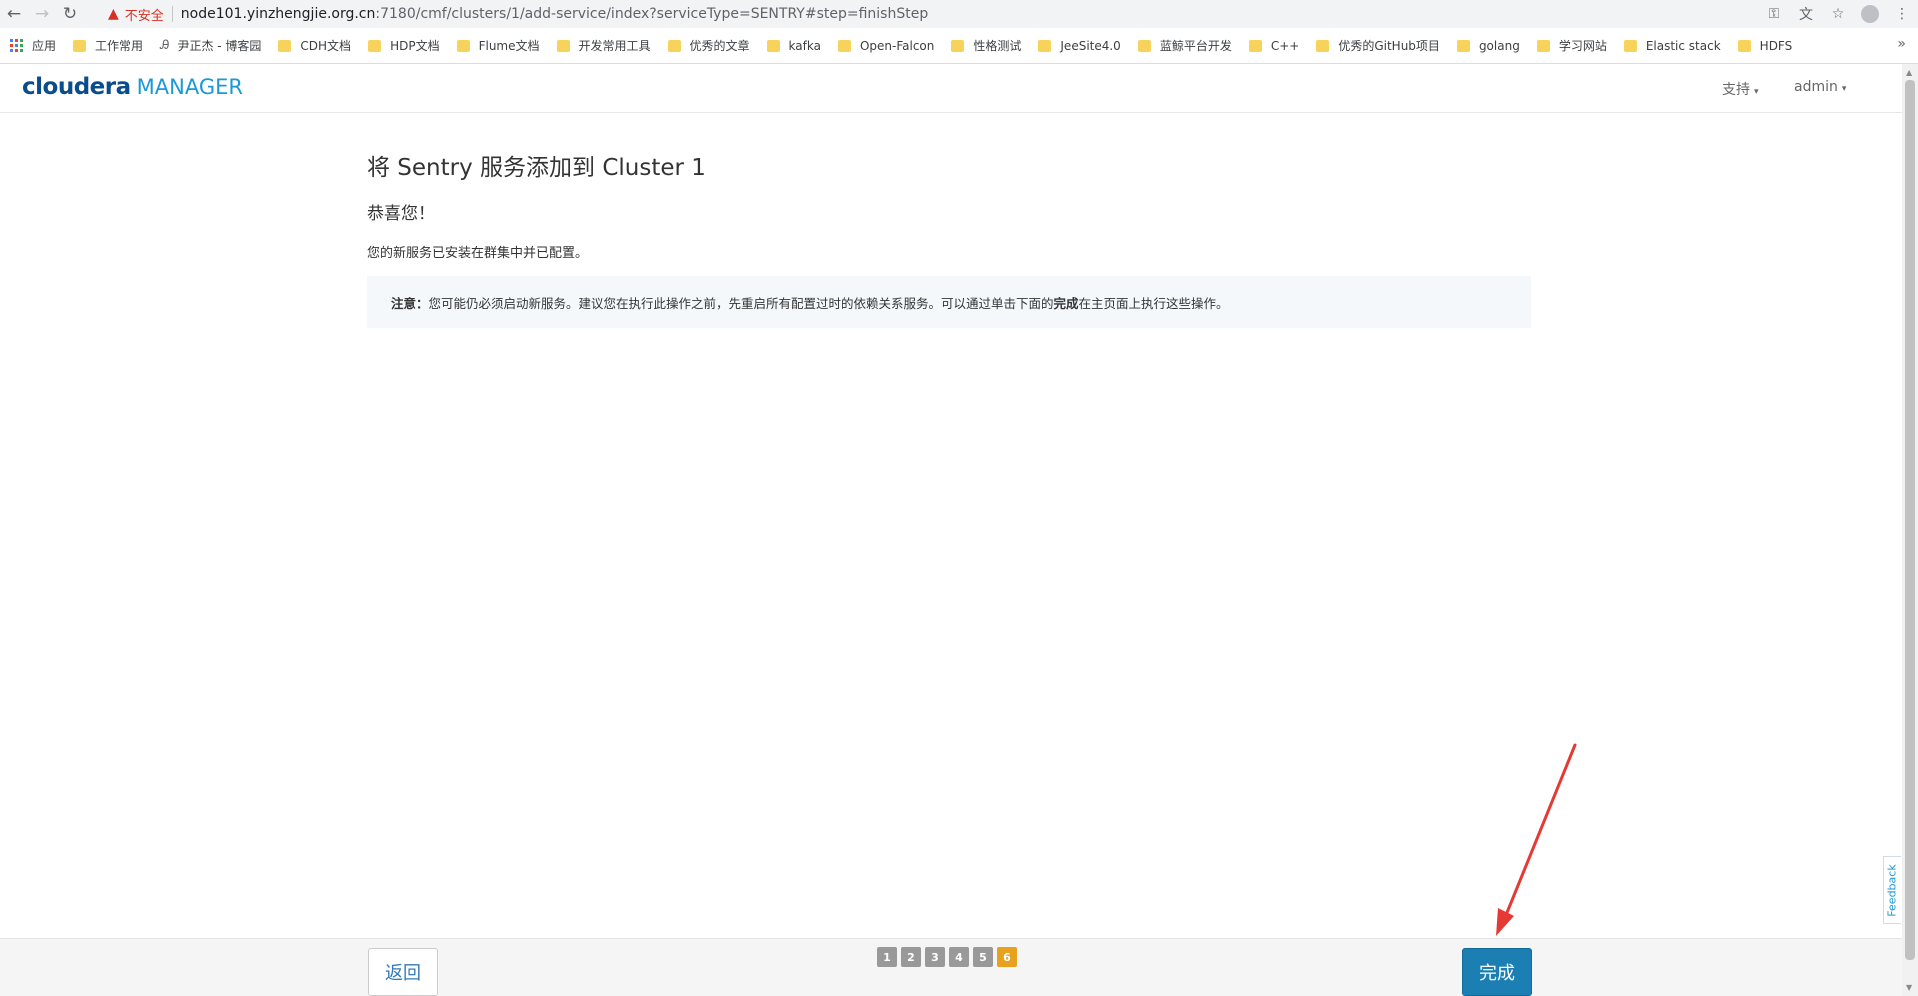 This screenshot has width=1918, height=996. I want to click on bookmark-item: kafka, so click(793, 45).